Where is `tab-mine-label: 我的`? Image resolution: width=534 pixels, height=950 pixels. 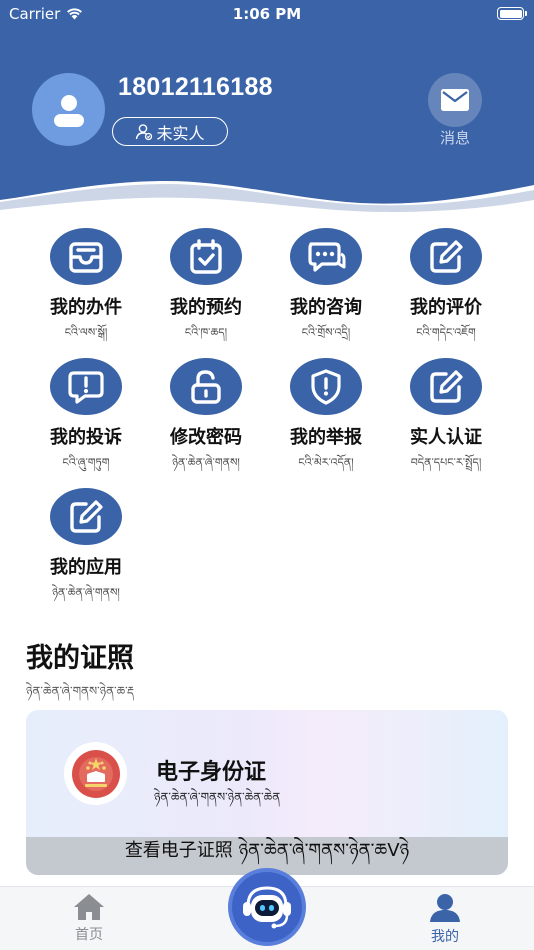 tab-mine-label: 我的 is located at coordinates (445, 937).